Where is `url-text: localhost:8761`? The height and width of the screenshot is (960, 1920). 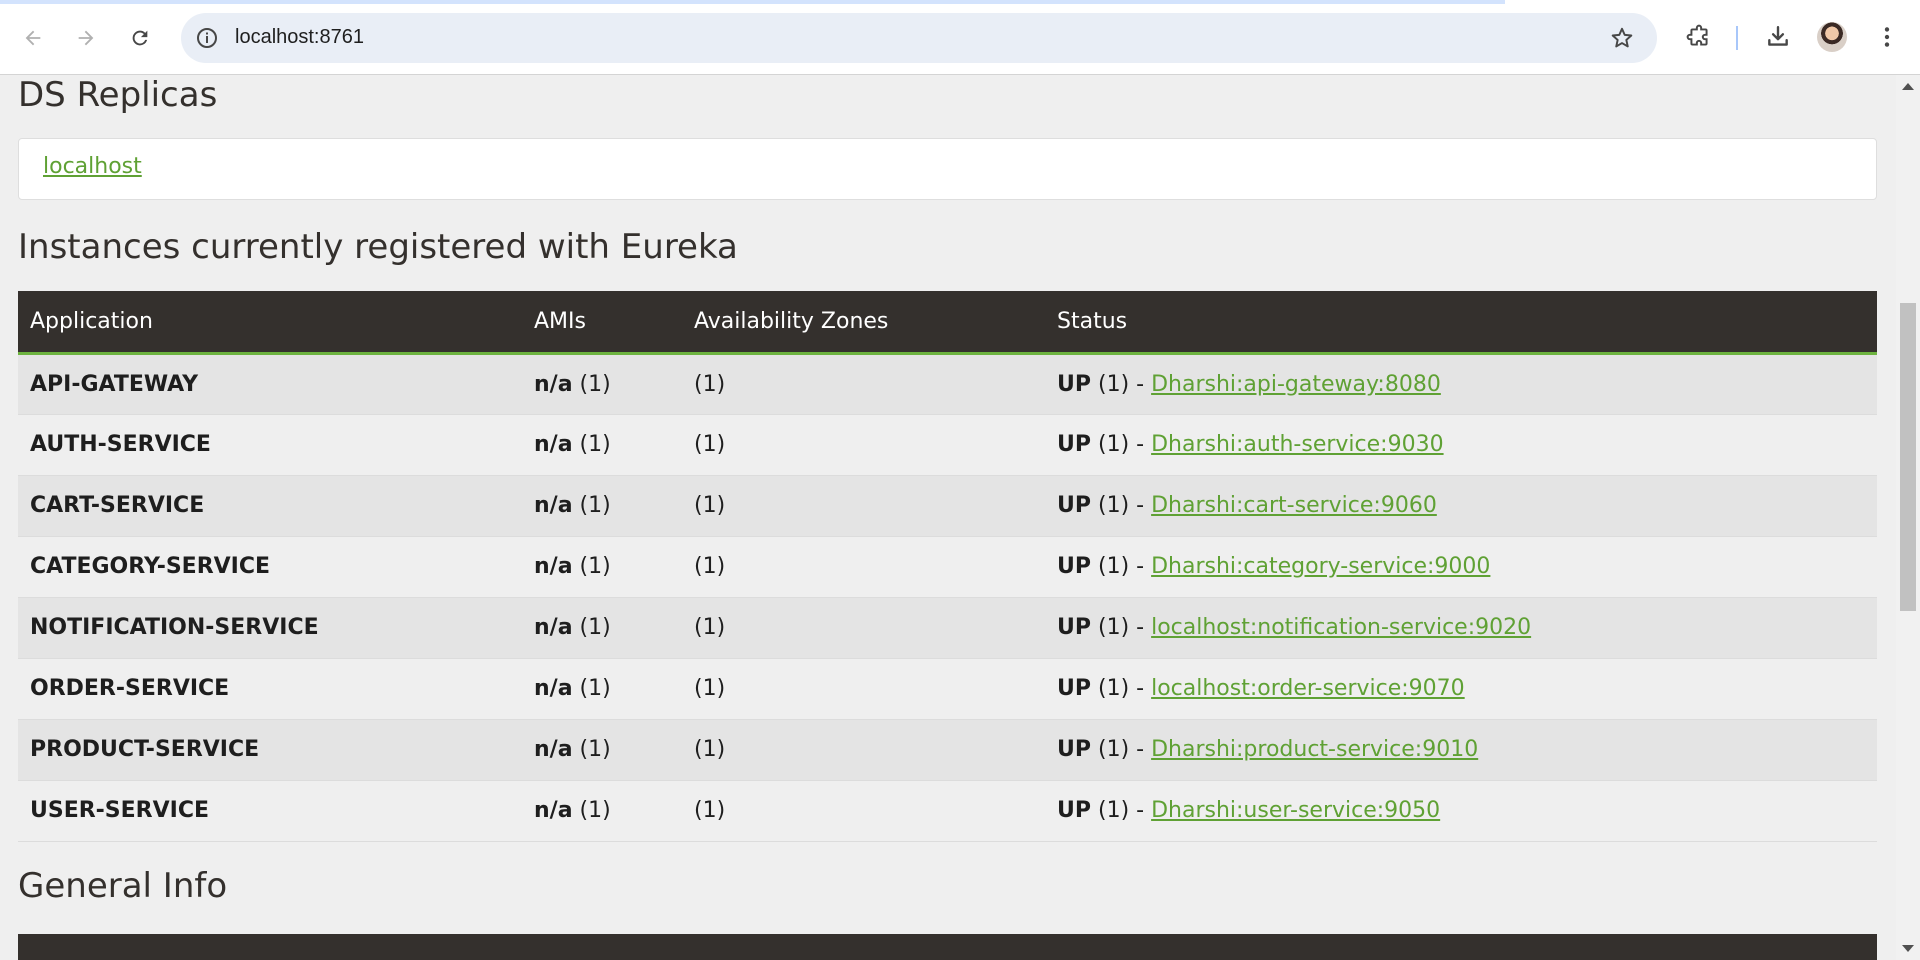
url-text: localhost:8761 is located at coordinates (299, 37).